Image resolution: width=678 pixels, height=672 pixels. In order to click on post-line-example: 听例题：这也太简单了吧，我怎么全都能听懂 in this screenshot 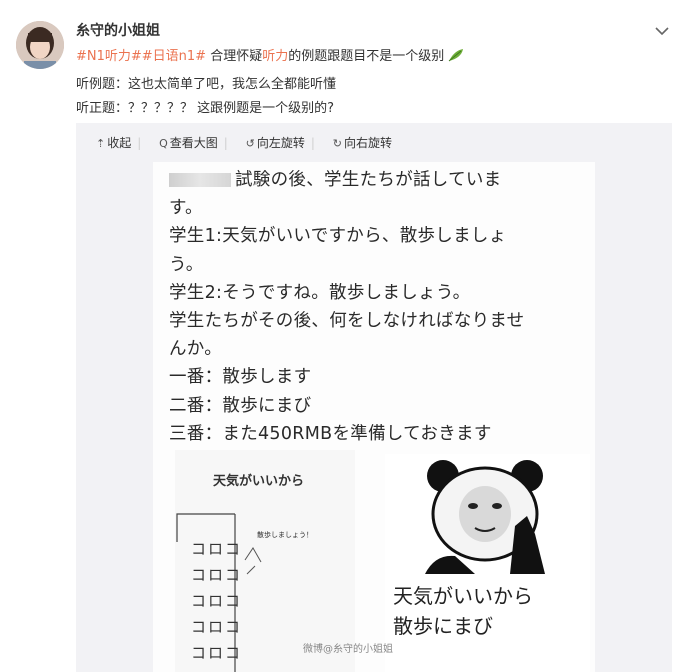, I will do `click(206, 84)`.